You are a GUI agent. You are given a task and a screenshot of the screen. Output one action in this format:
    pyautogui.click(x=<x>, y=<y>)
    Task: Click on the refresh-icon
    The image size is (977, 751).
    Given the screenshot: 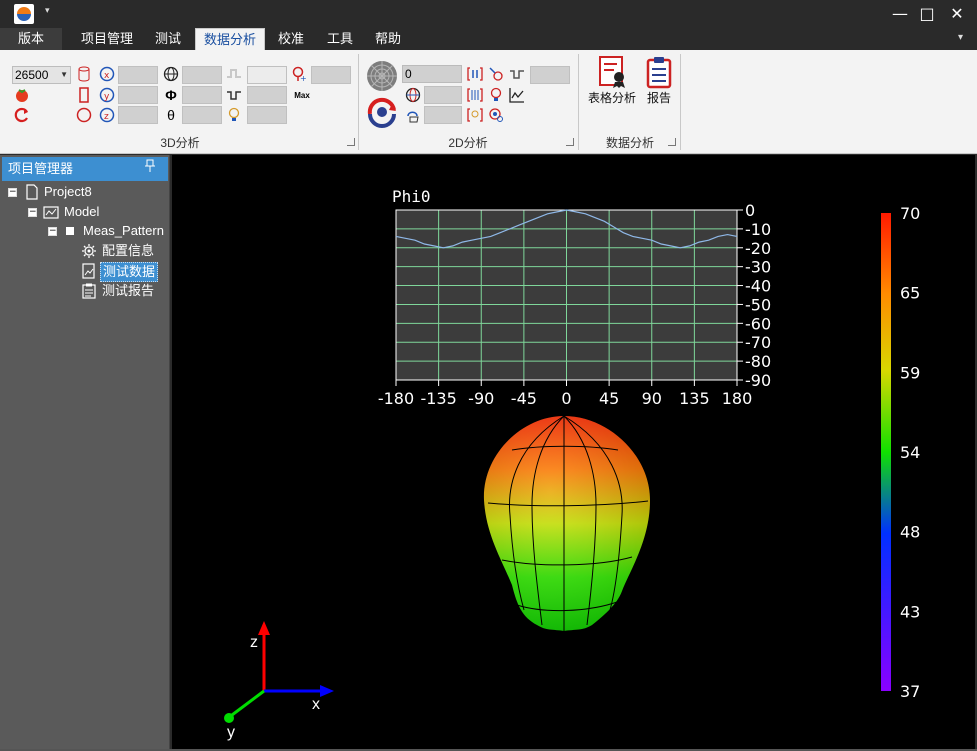 What is the action you would take?
    pyautogui.click(x=22, y=115)
    